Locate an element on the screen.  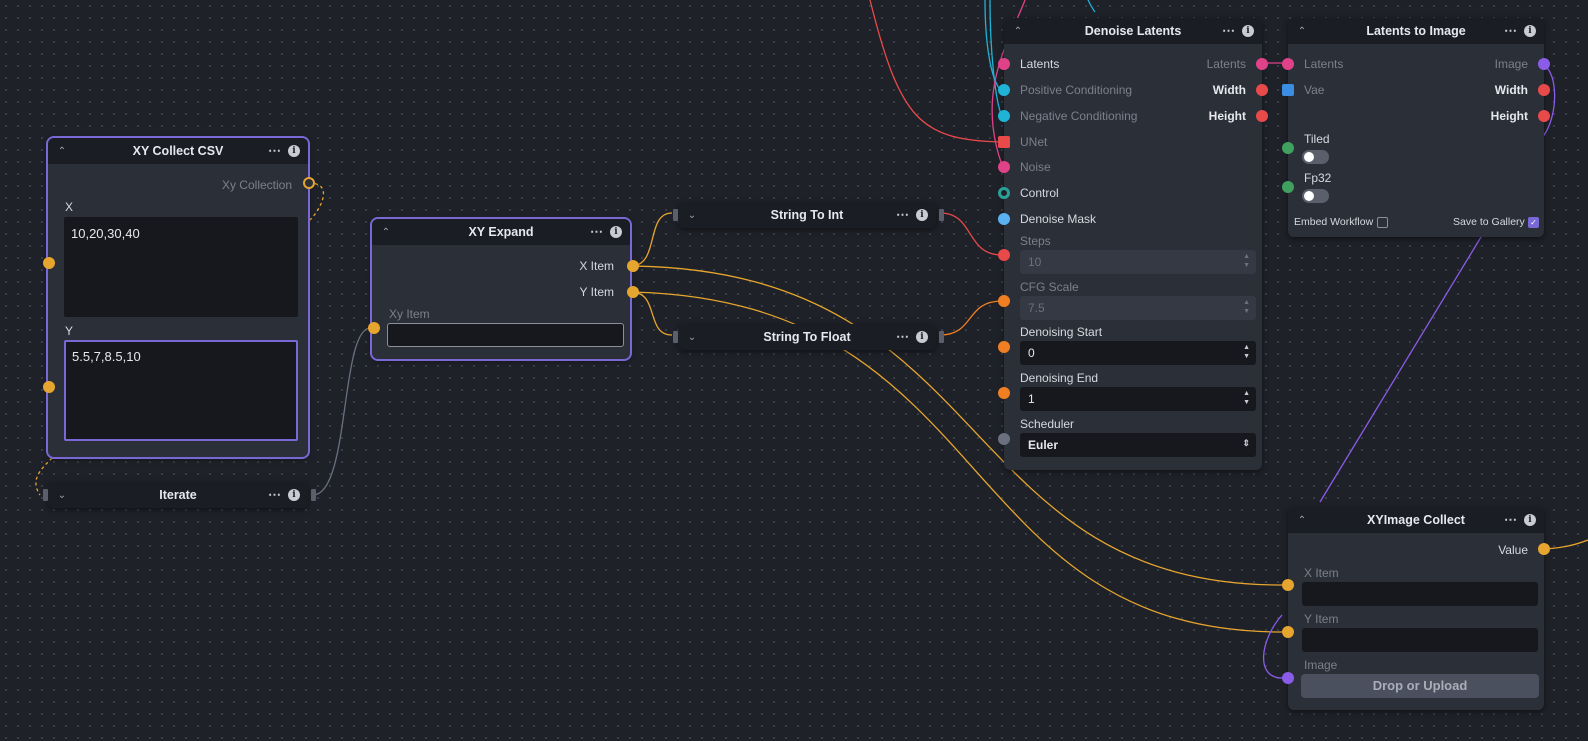
node-header: ⌃ XY Expand ⋯ i is located at coordinates (501, 232).